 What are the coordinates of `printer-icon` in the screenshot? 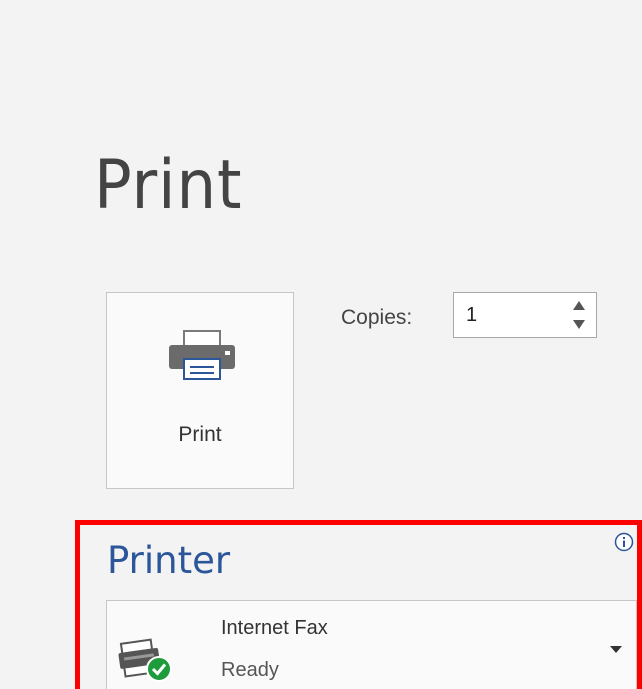 It's located at (202, 355).